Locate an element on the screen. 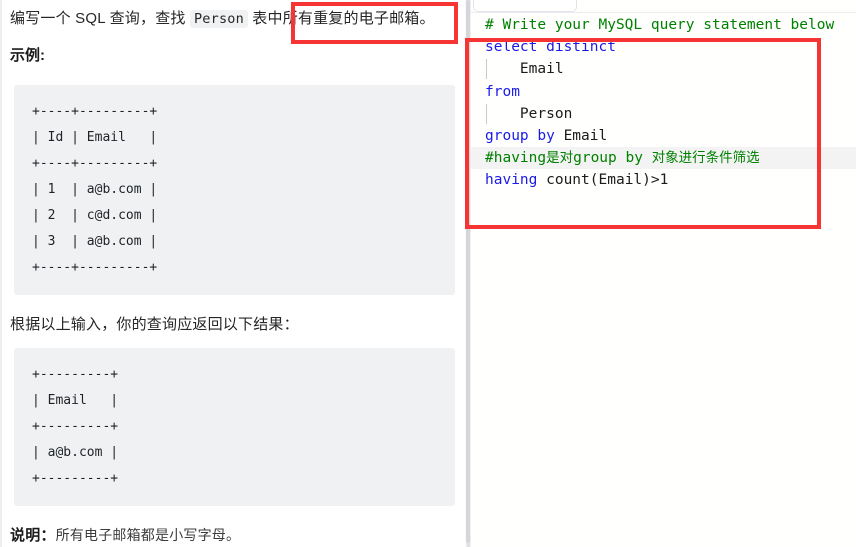 The image size is (856, 547). problem-statement: 编写一个 SQL 查询，查找 Person 表中所有重复的电子邮箱。 is located at coordinates (222, 17).